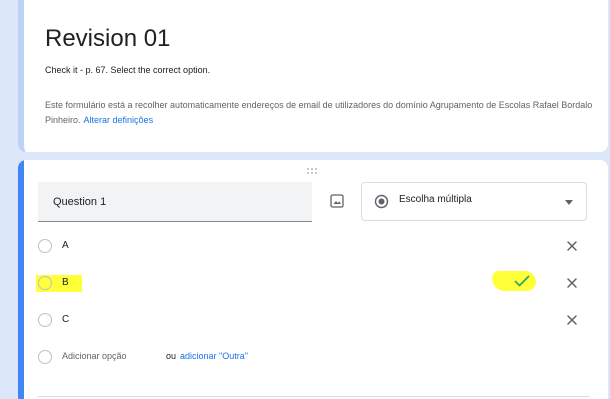  Describe the element at coordinates (435, 199) in the screenshot. I see `question-type-label: Escolha múltipla` at that location.